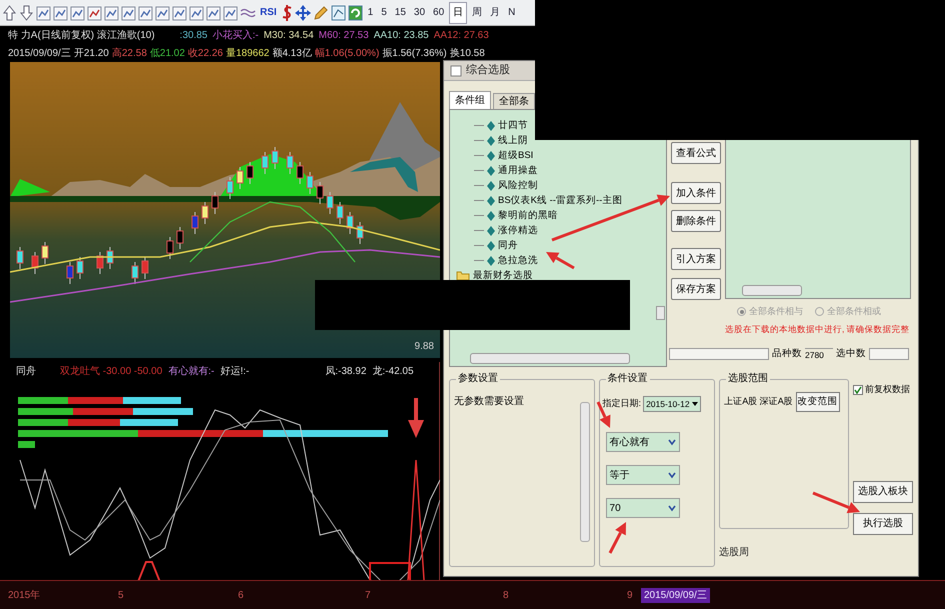  What do you see at coordinates (343, 35) in the screenshot?
I see `indicator-reading: M60: 27.53` at bounding box center [343, 35].